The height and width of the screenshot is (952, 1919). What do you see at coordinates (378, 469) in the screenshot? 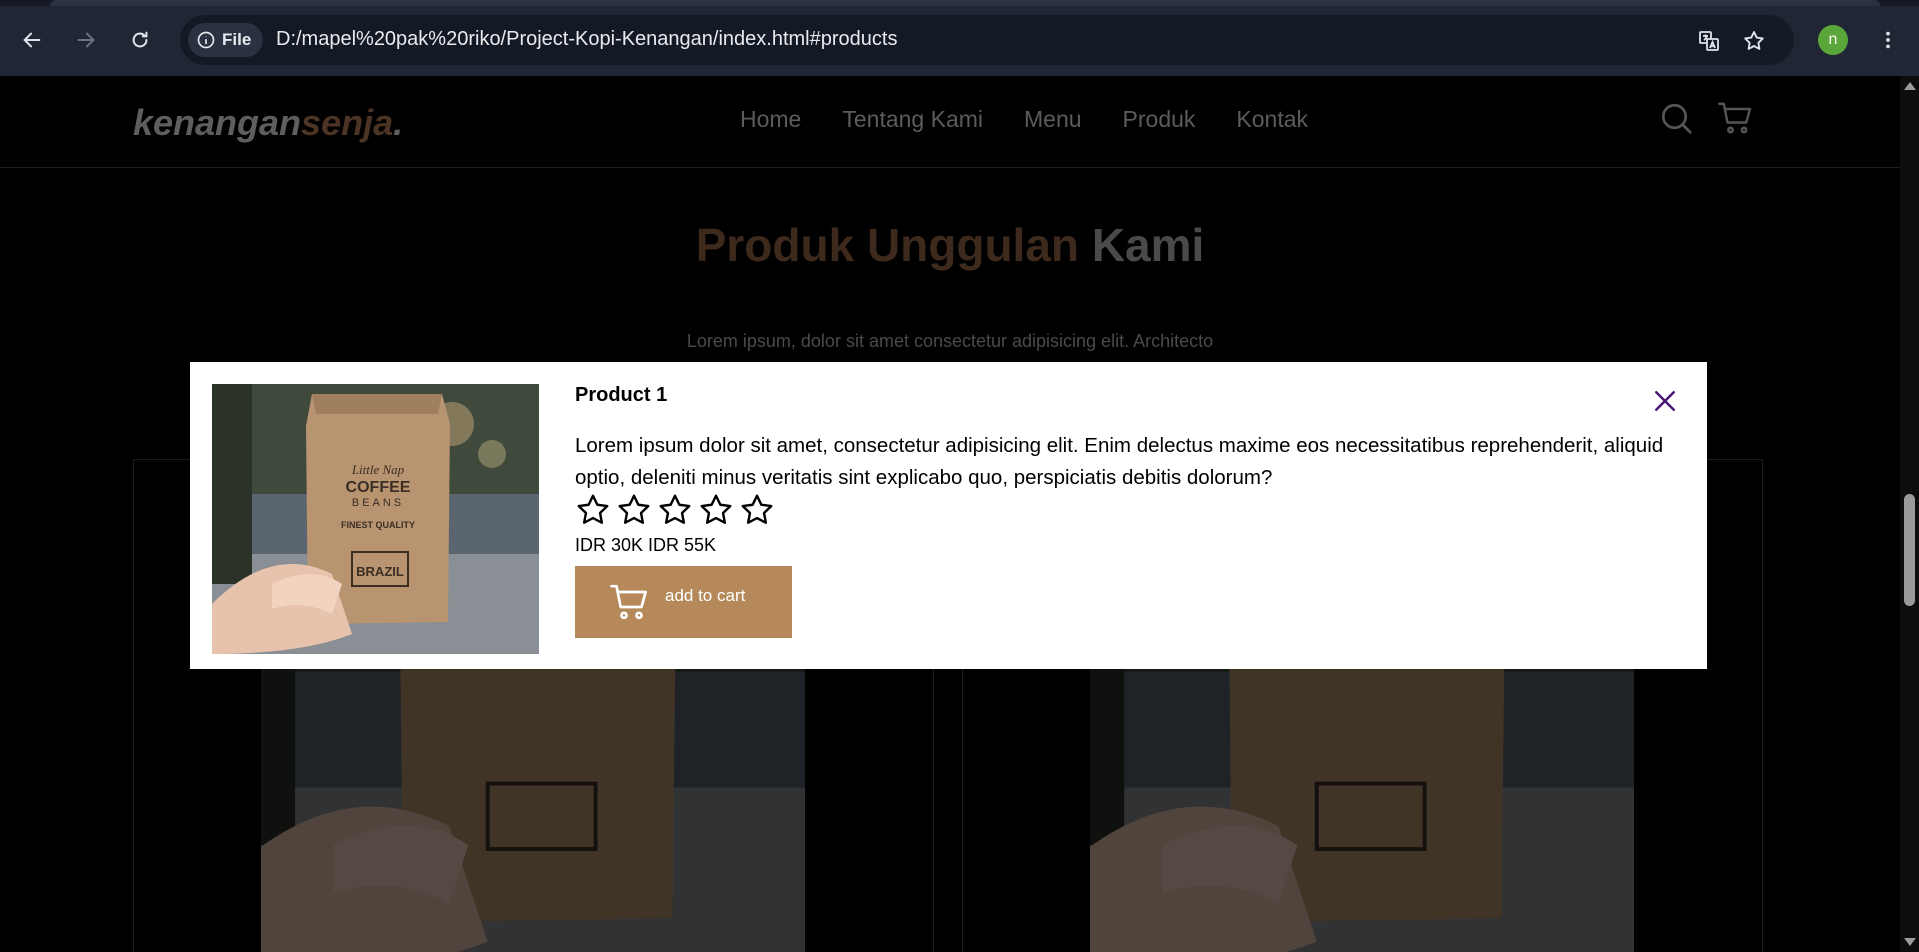
I see `bag-brand-text: Little Nap` at bounding box center [378, 469].